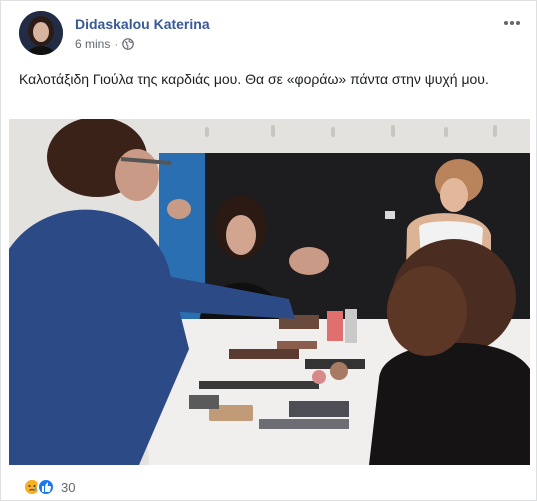 The height and width of the screenshot is (501, 537). Describe the element at coordinates (46, 487) in the screenshot. I see `like-reaction-icon` at that location.